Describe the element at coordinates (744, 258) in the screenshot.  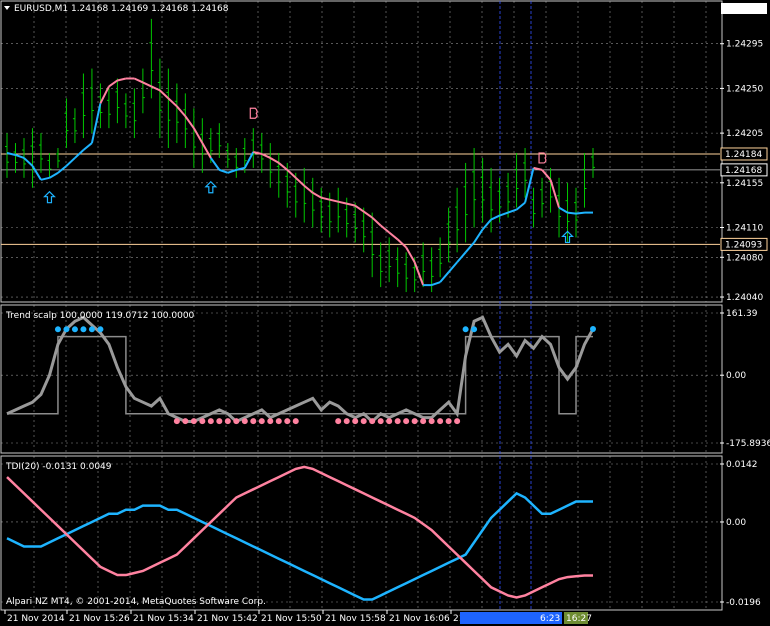
I see `price-tick-label: 1.24080` at that location.